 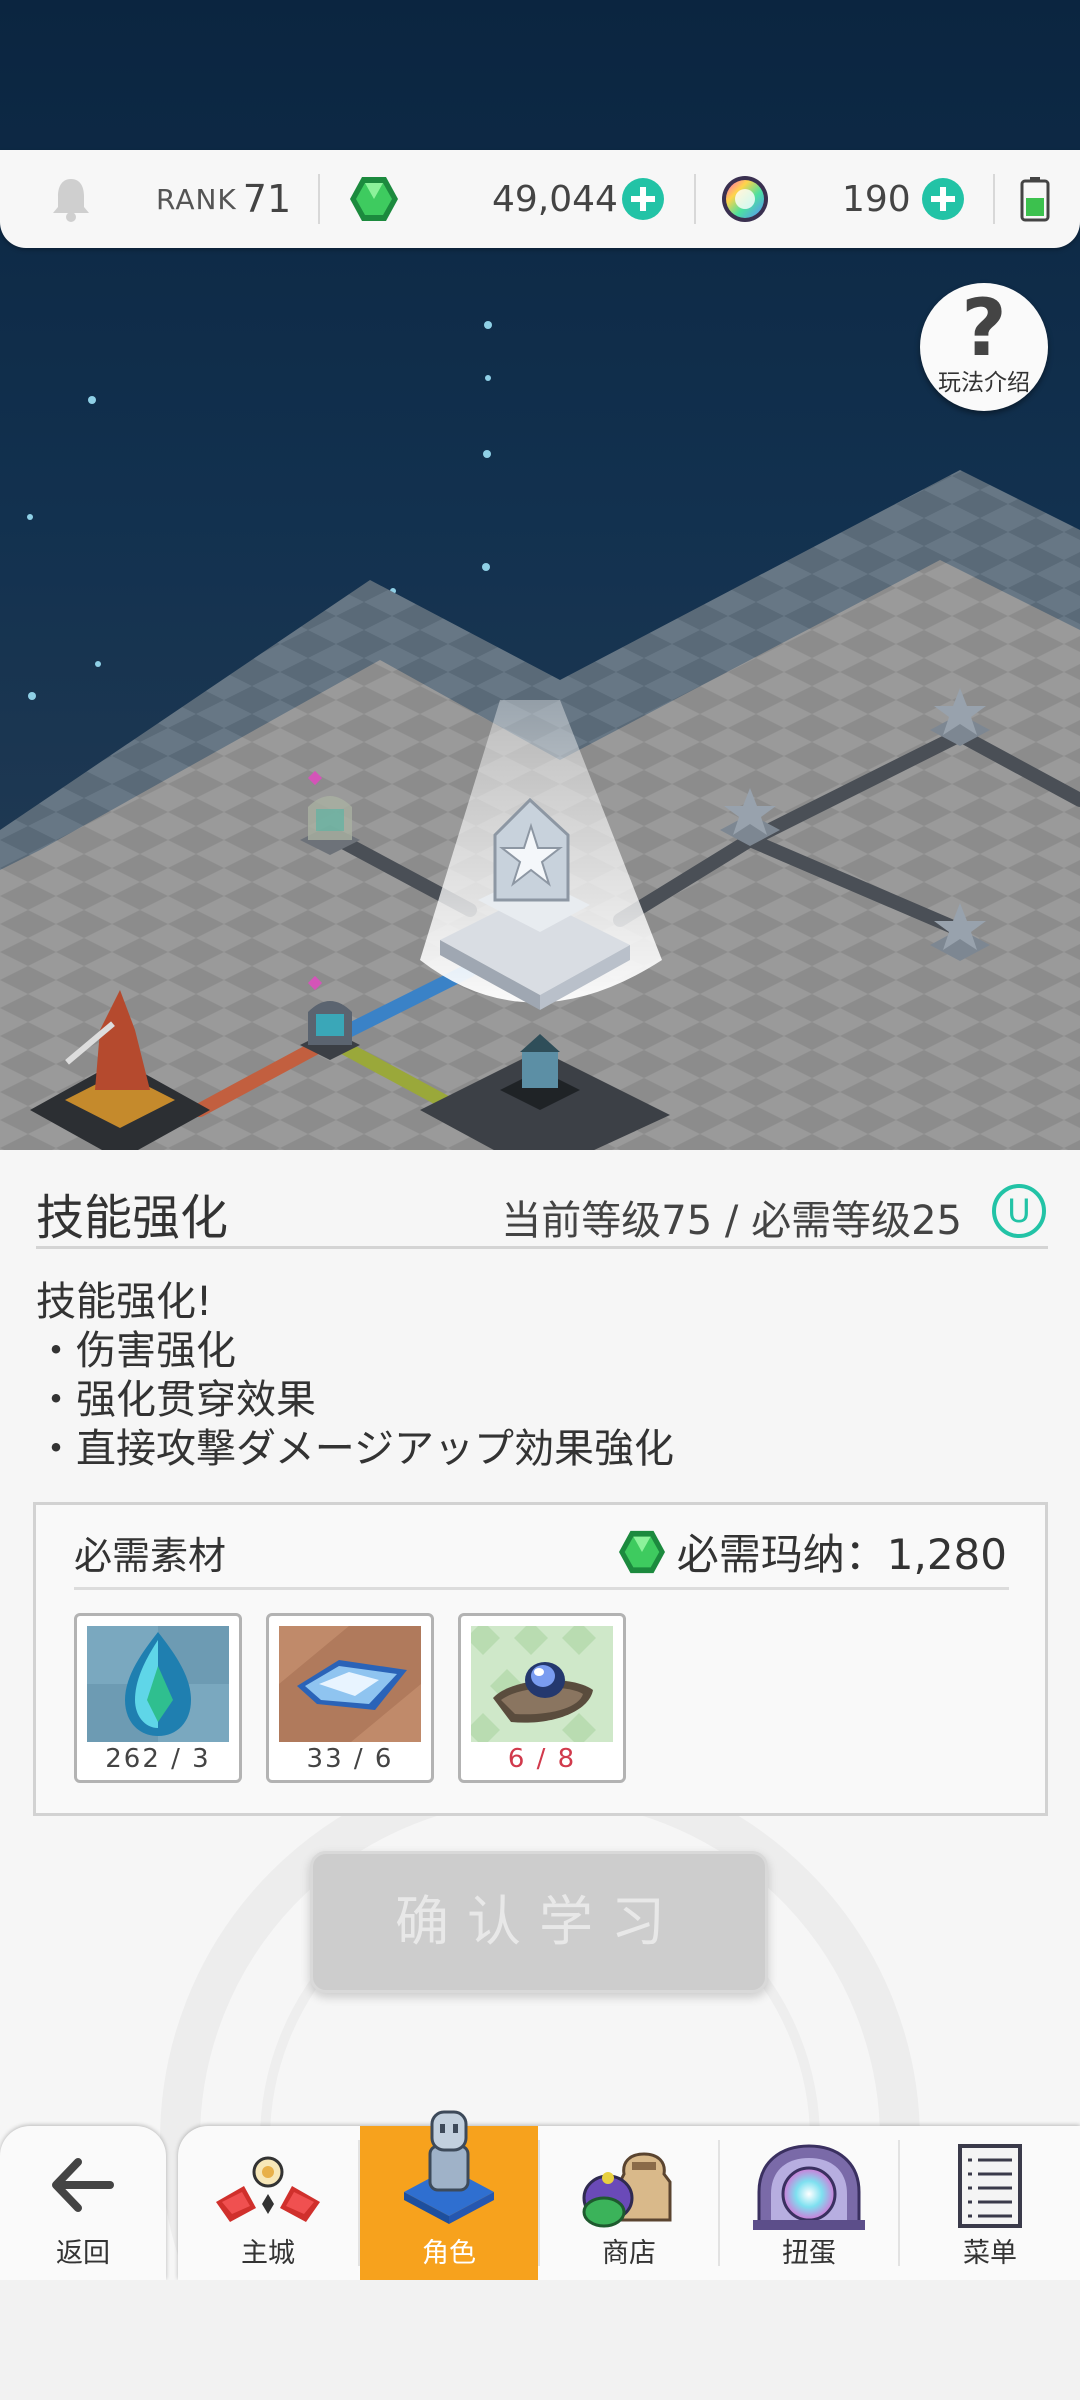 I want to click on shop-bags-icon, so click(x=627, y=2190).